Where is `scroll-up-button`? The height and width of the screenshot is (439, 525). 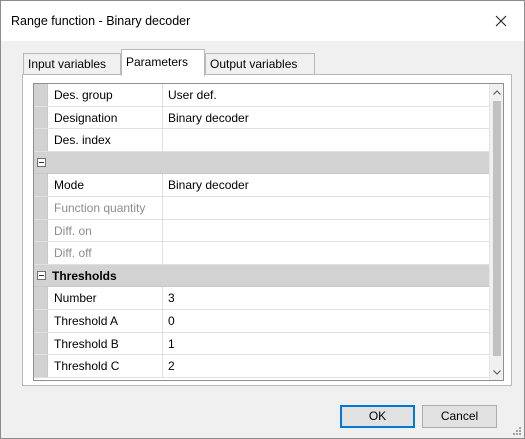 scroll-up-button is located at coordinates (496, 92).